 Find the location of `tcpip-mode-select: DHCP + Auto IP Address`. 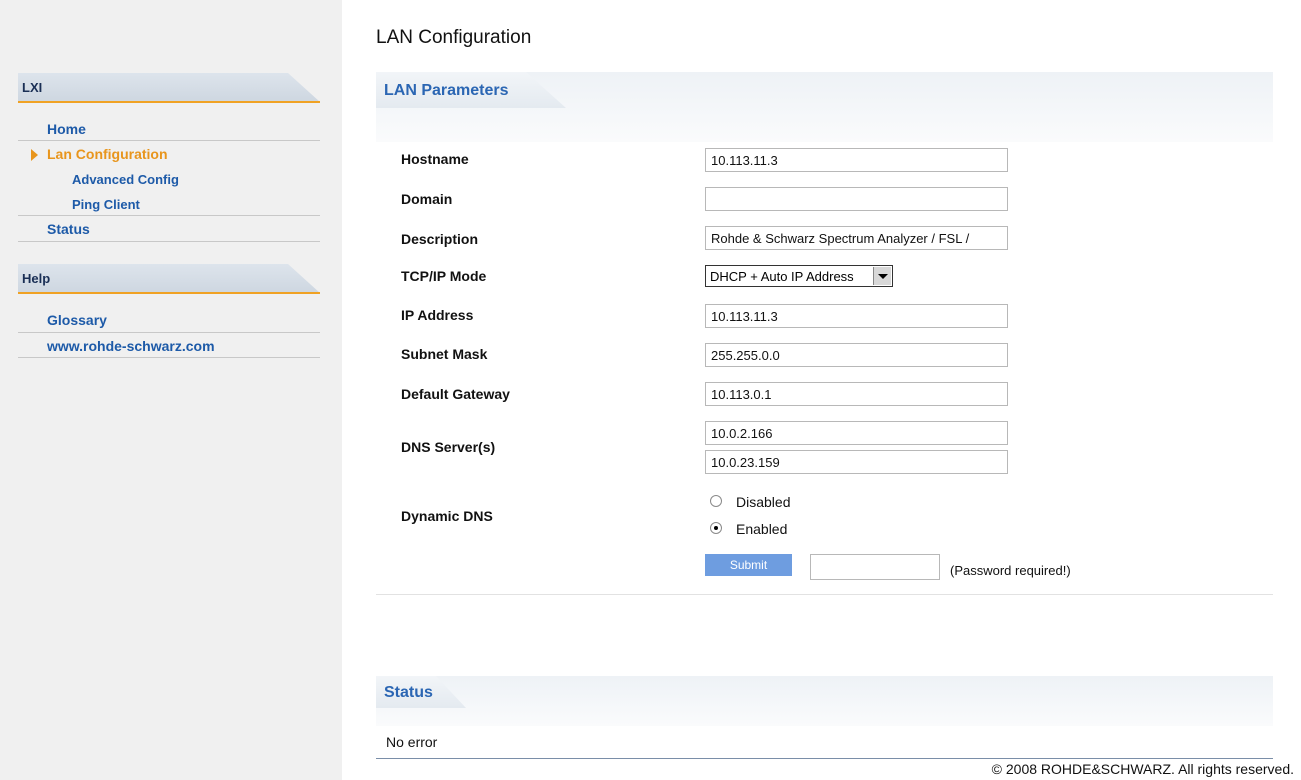

tcpip-mode-select: DHCP + Auto IP Address is located at coordinates (799, 276).